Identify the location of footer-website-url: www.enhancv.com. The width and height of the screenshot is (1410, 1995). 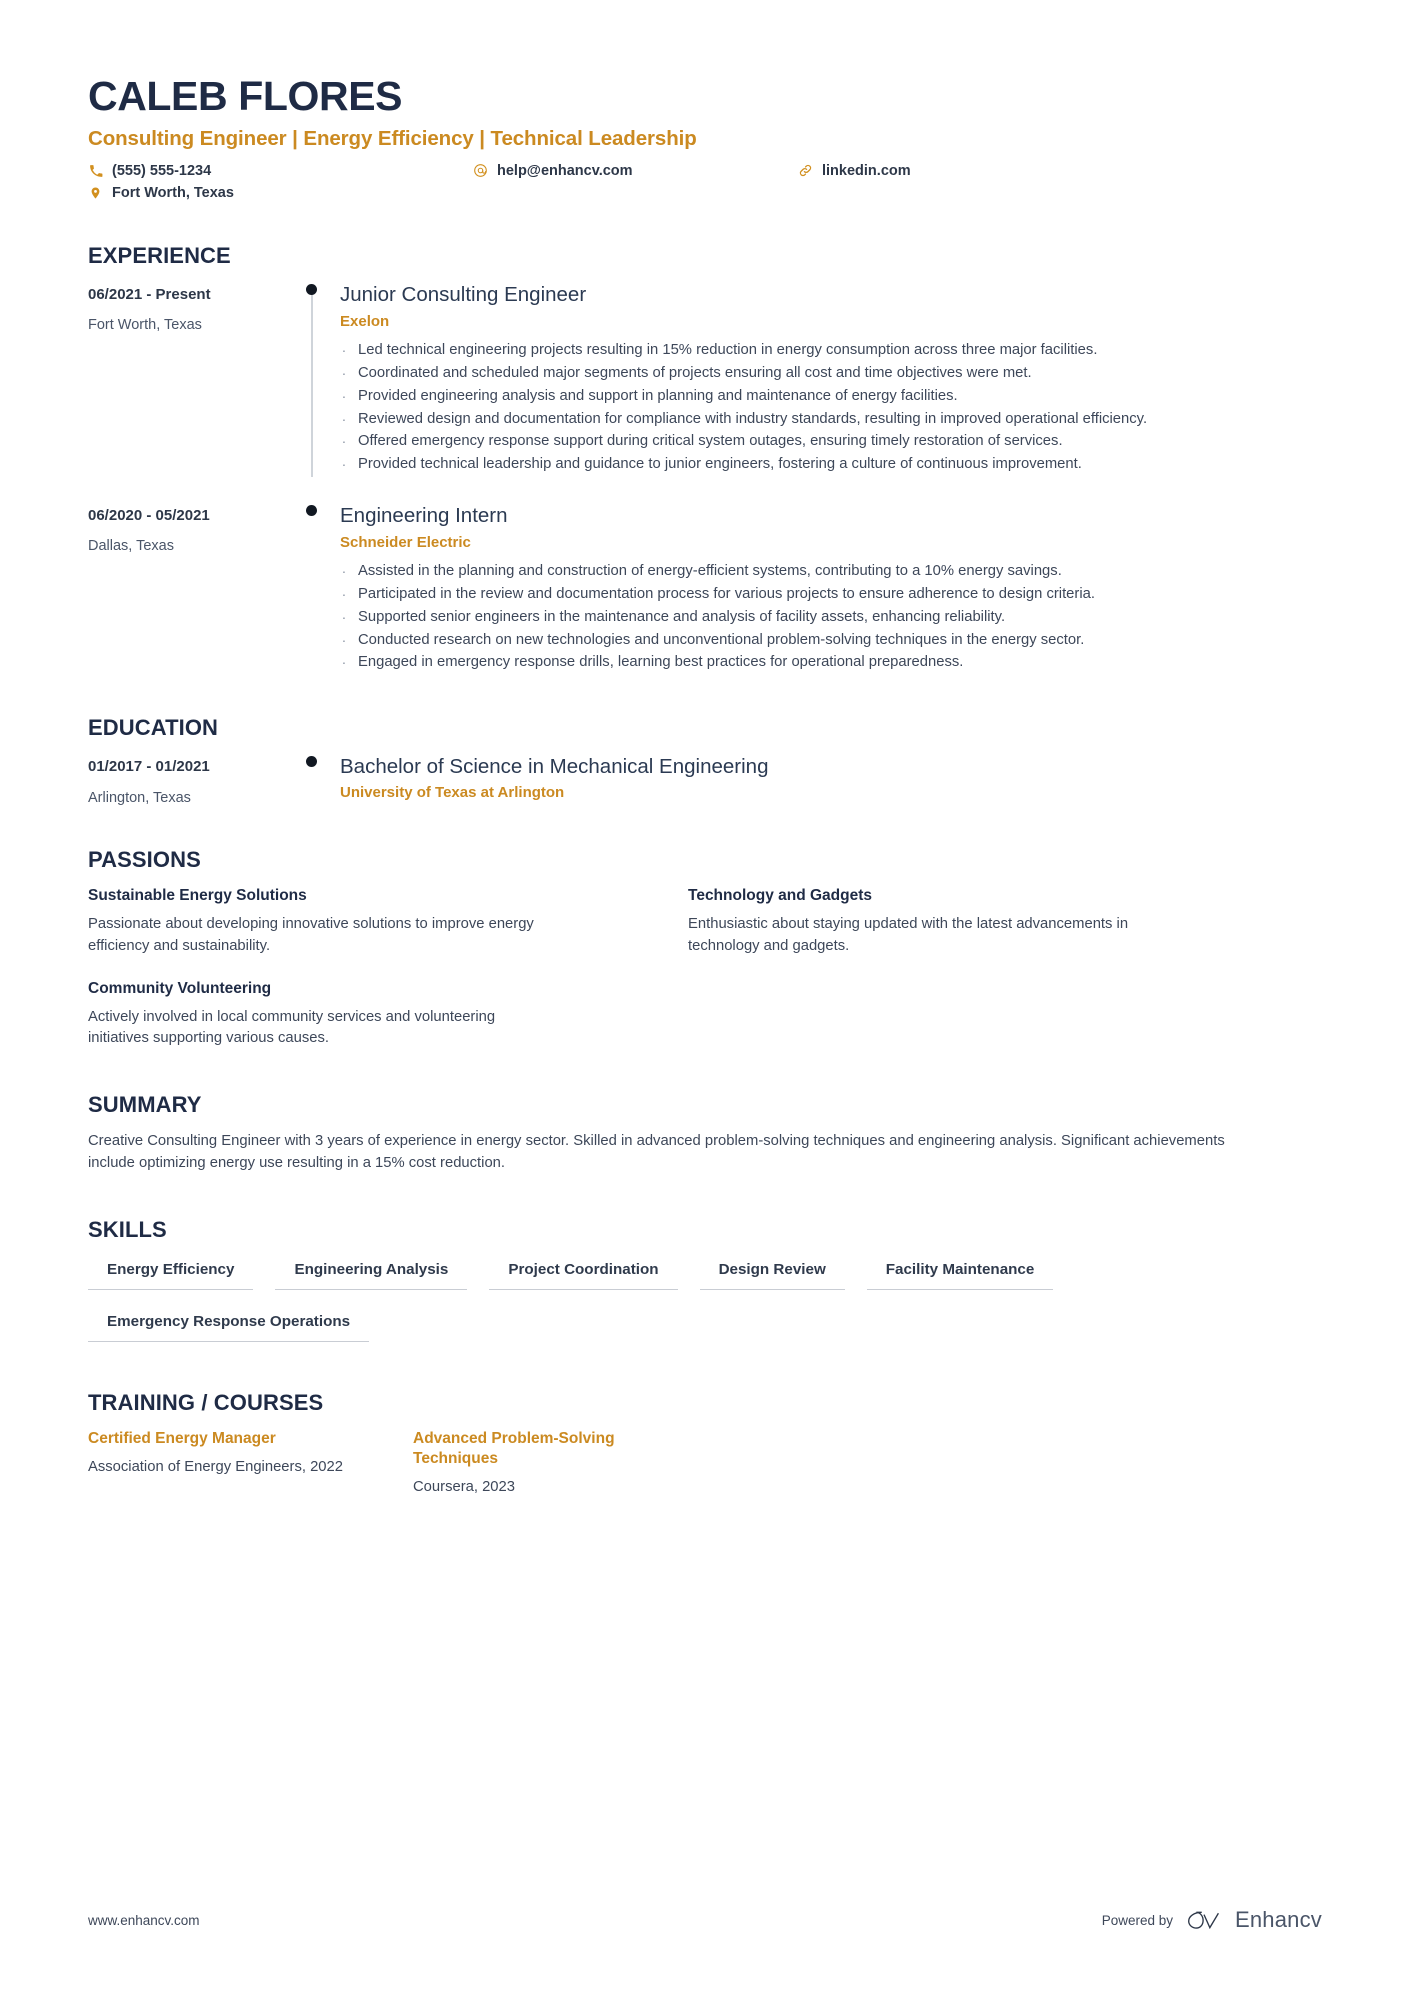
(144, 1920).